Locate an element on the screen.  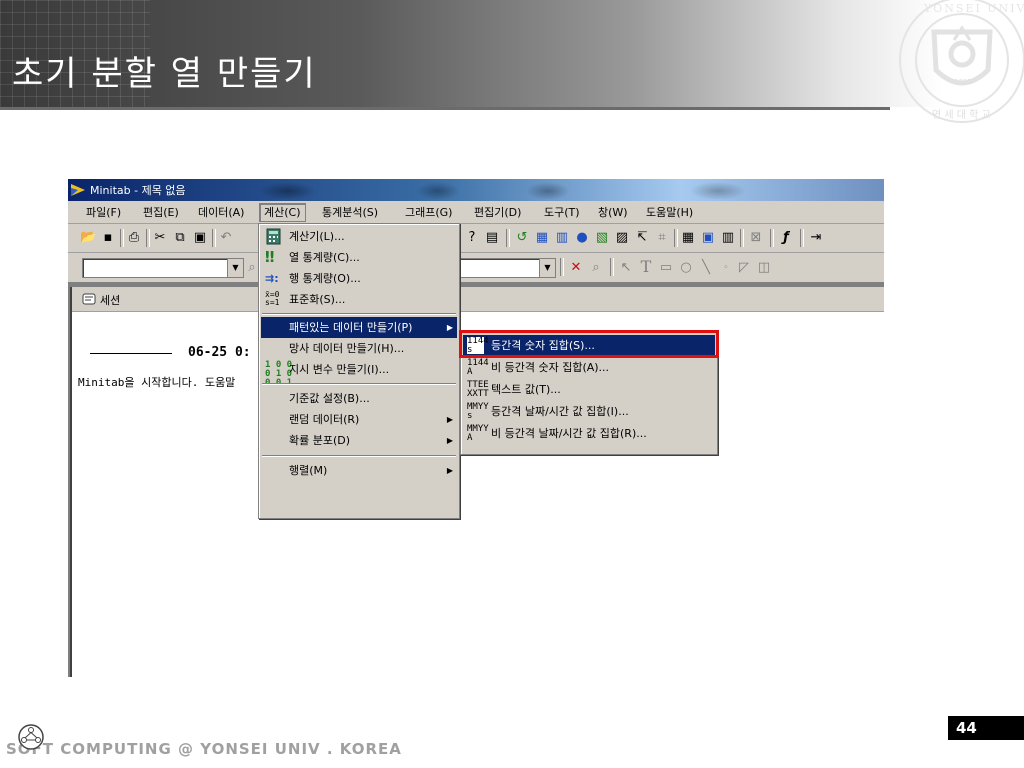
columns-icon: ▥ is located at coordinates (728, 238).